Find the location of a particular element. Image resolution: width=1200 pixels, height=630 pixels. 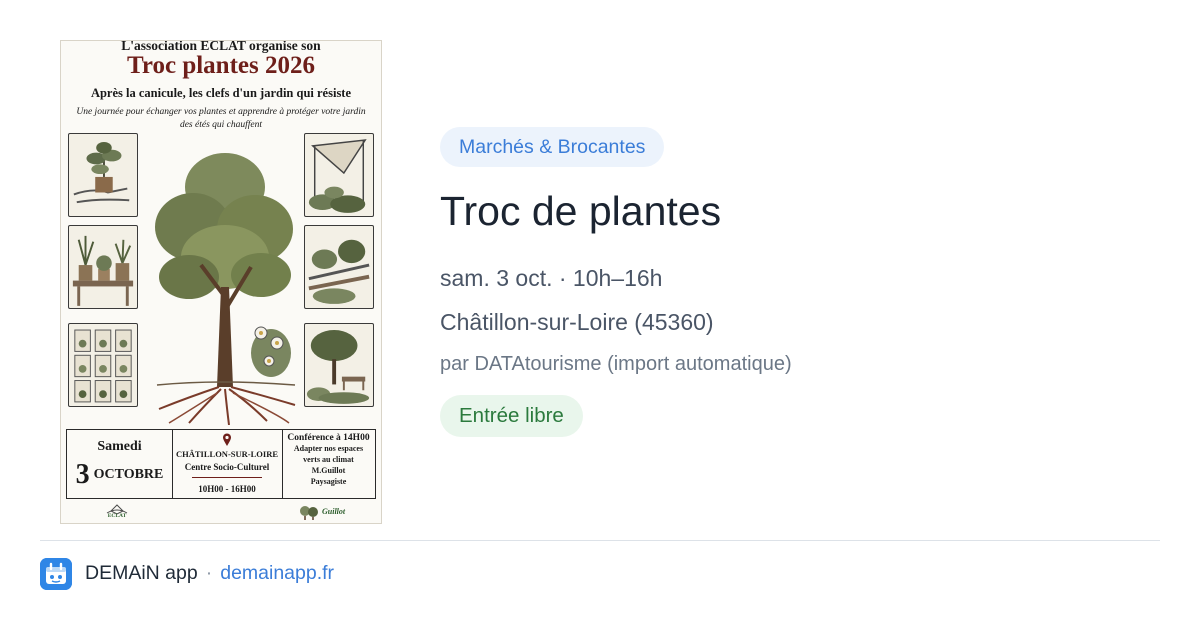

poster-place-centre: Centre Socio-Culturel is located at coordinates (227, 467).